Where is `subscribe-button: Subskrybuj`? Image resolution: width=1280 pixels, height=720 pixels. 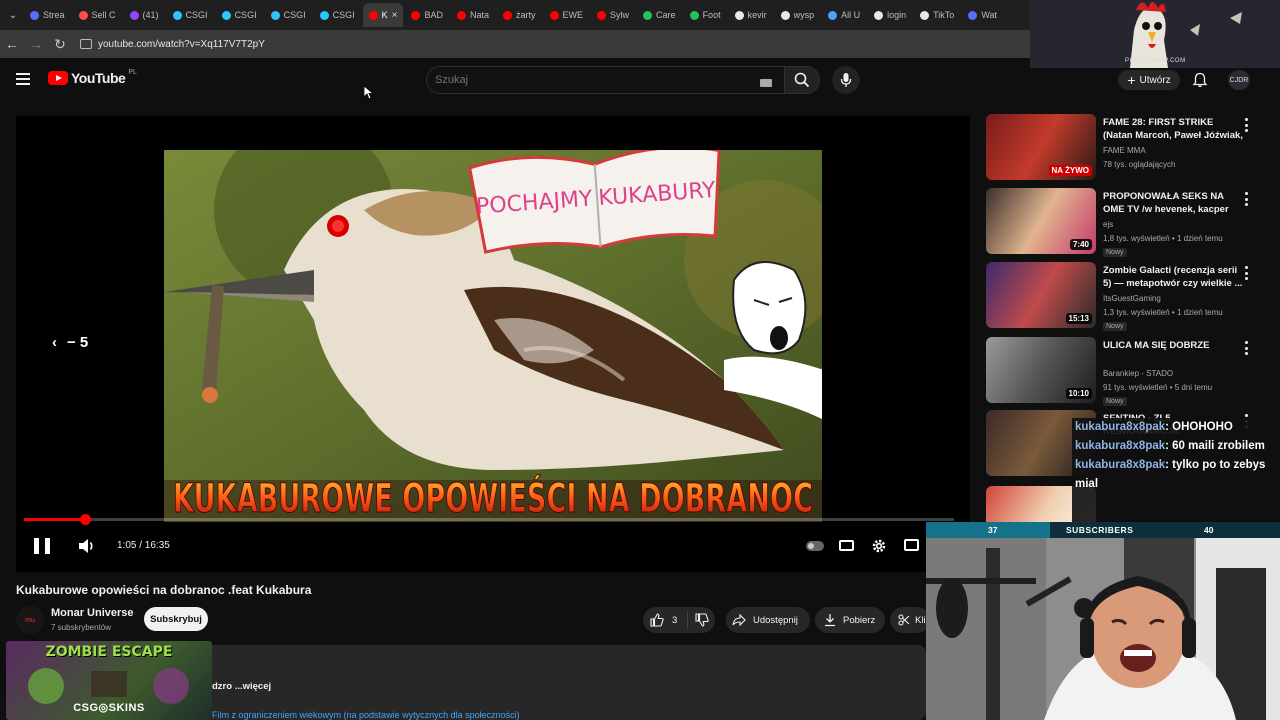
subscribe-button: Subskrybuj is located at coordinates (176, 619).